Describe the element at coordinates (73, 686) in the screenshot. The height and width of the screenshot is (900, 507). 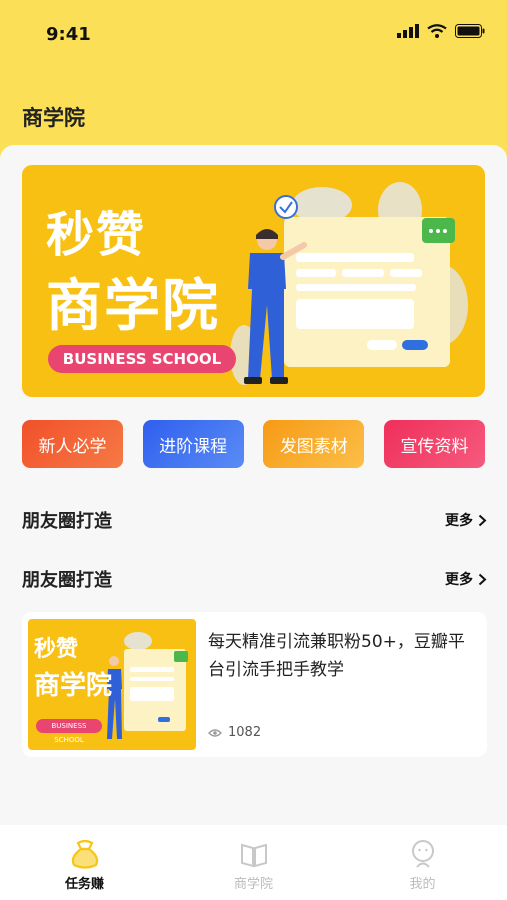
I see `thumbnail-title-line2: 商学院` at that location.